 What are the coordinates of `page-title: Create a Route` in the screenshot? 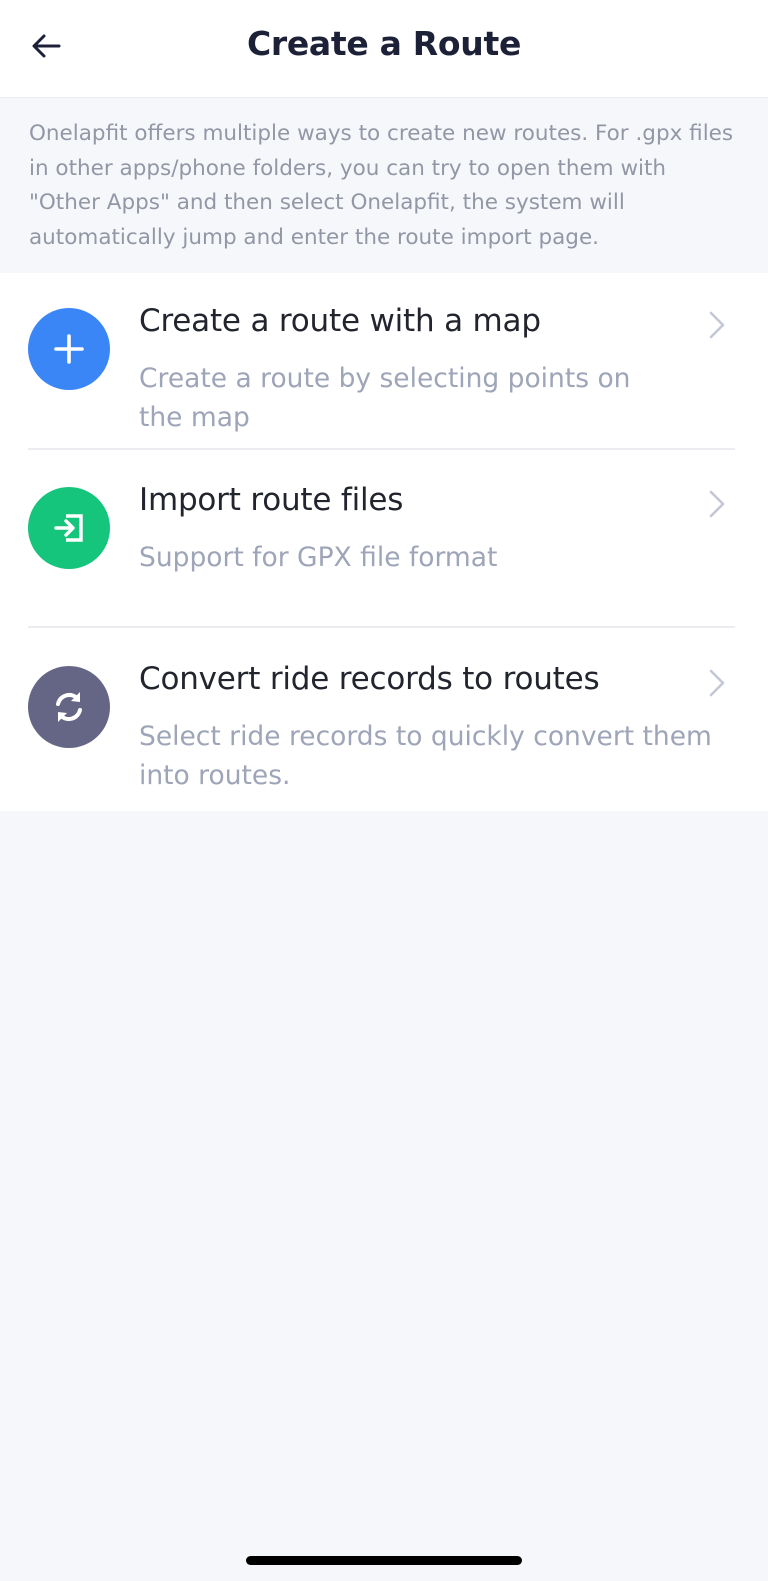 It's located at (384, 43).